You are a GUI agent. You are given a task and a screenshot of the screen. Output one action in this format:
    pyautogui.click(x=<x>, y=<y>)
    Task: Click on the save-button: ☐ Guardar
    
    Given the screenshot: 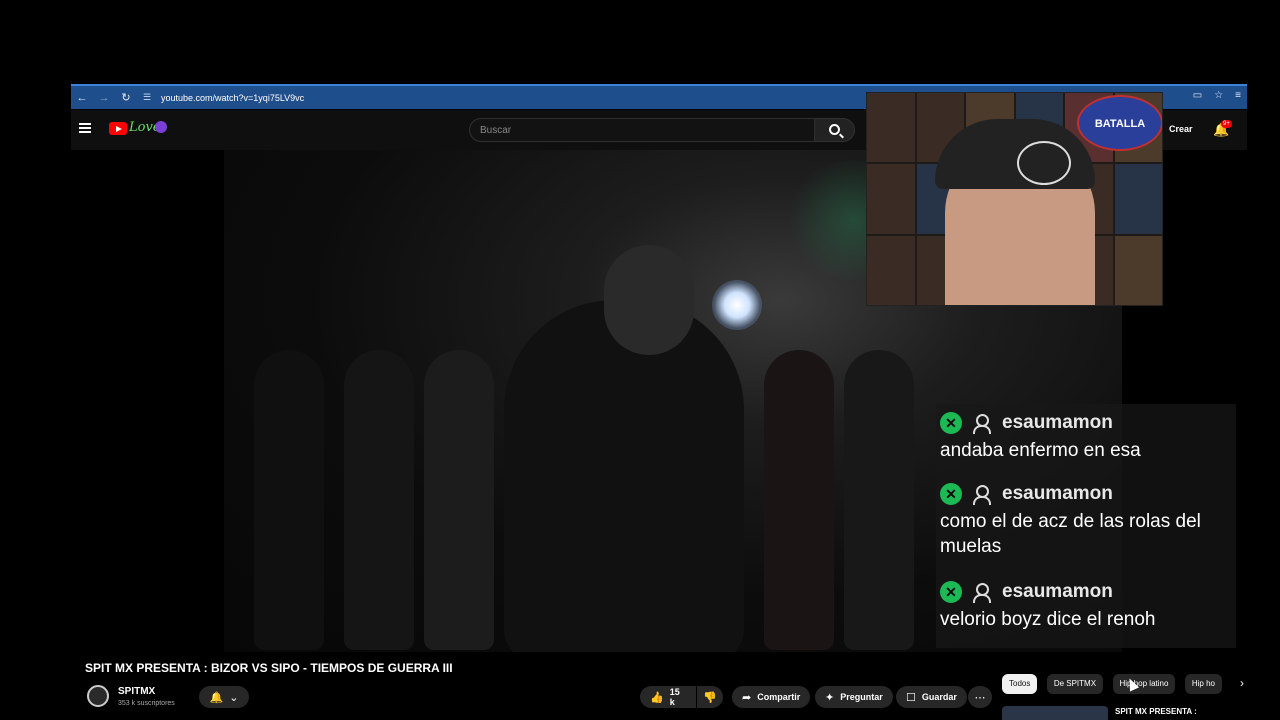 What is the action you would take?
    pyautogui.click(x=931, y=697)
    